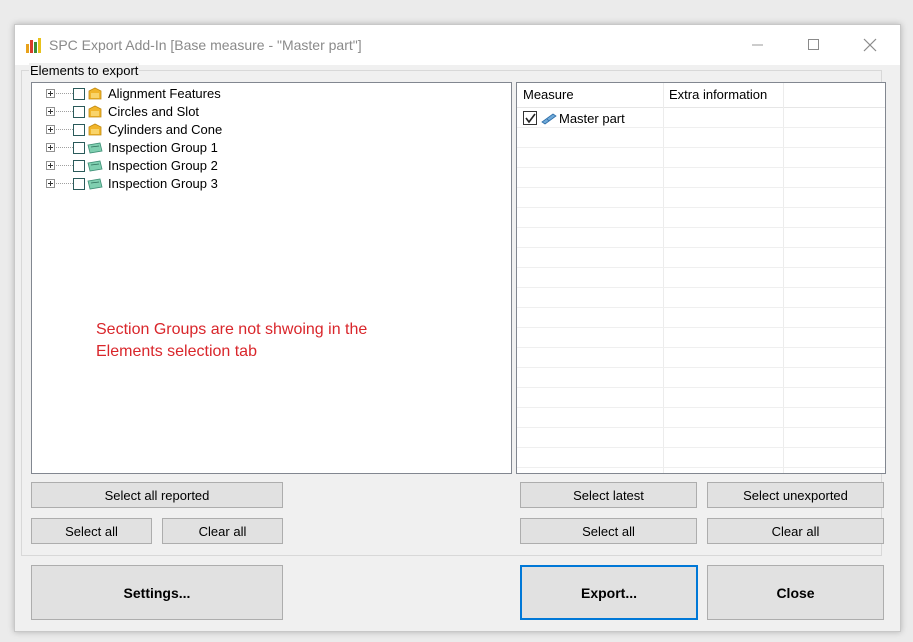 The height and width of the screenshot is (642, 913). What do you see at coordinates (549, 119) in the screenshot?
I see `measure-icon` at bounding box center [549, 119].